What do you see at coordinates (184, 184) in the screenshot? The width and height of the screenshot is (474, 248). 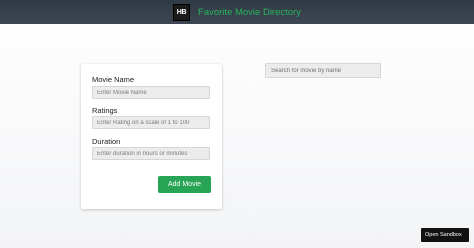 I see `add-movie-button: Add Movie` at bounding box center [184, 184].